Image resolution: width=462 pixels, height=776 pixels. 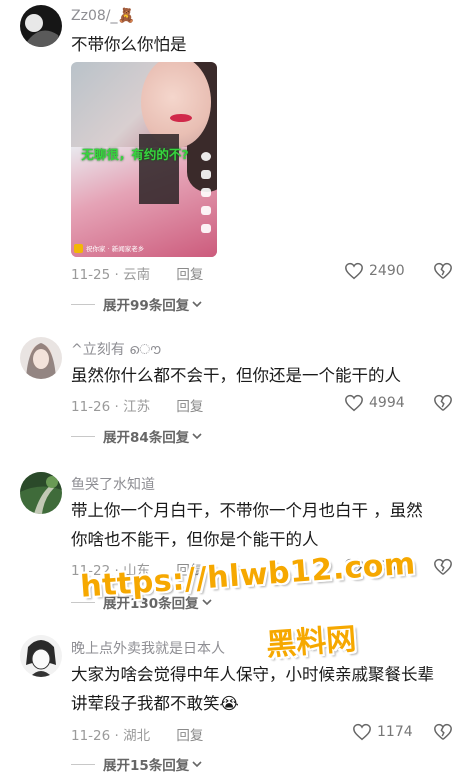 I want to click on comment-meta: 11-26 · 湖北 回复, so click(x=137, y=734).